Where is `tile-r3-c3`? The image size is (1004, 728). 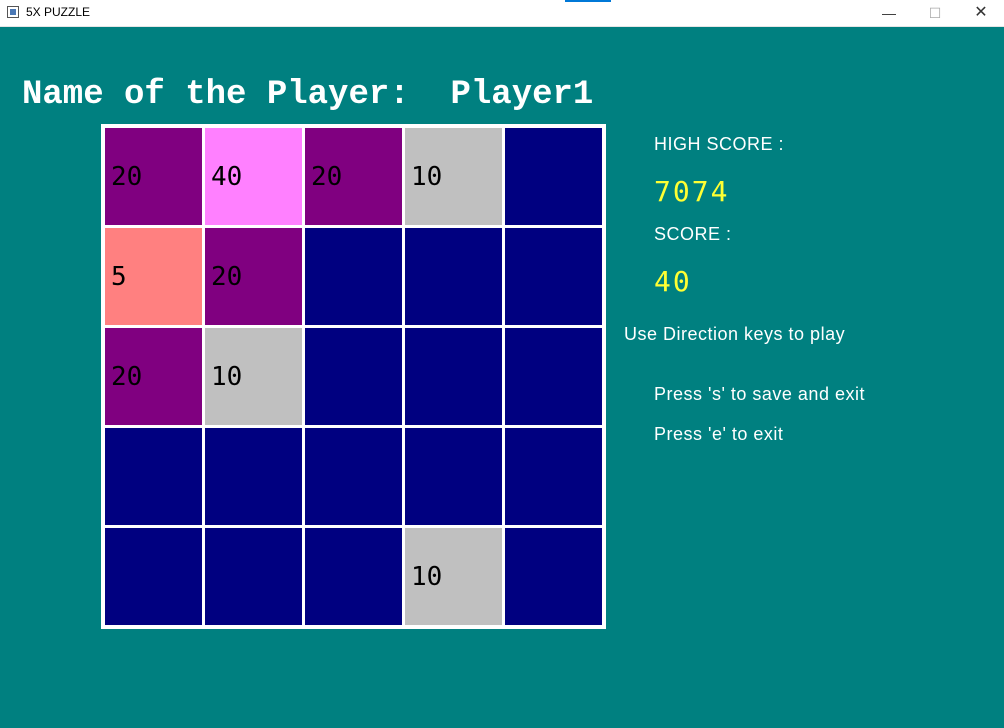
tile-r3-c3 is located at coordinates (353, 376).